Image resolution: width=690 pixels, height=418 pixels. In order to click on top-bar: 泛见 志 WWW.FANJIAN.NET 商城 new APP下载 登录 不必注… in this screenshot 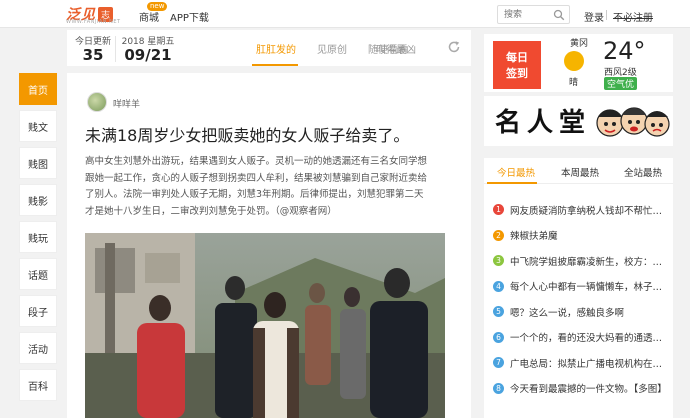, I will do `click(345, 14)`.